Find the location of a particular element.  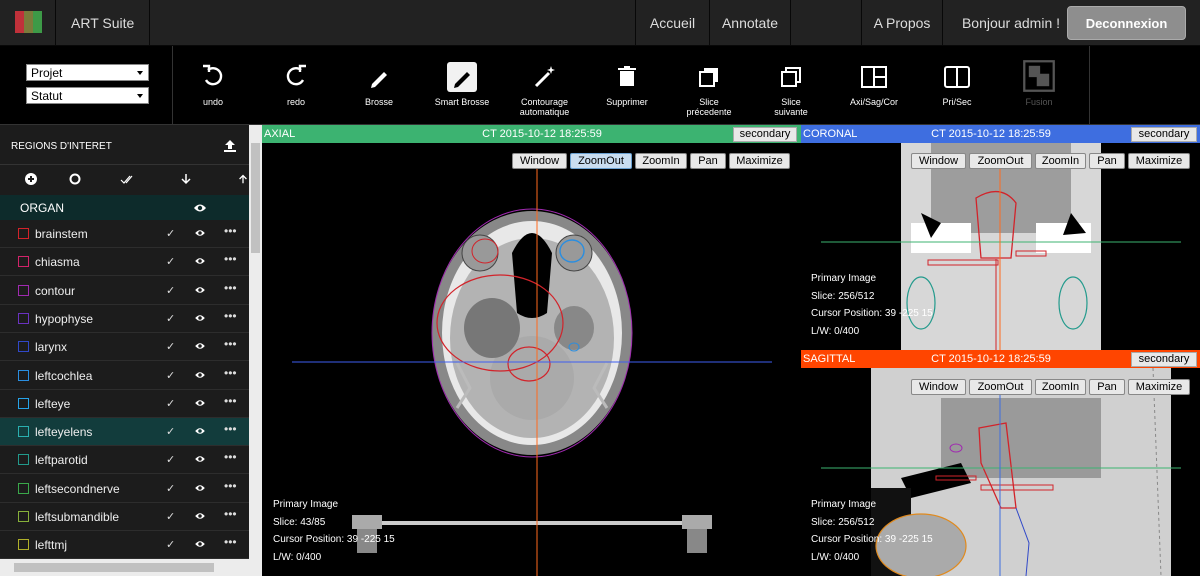

axial-maximize-button: Maximize is located at coordinates (759, 161).